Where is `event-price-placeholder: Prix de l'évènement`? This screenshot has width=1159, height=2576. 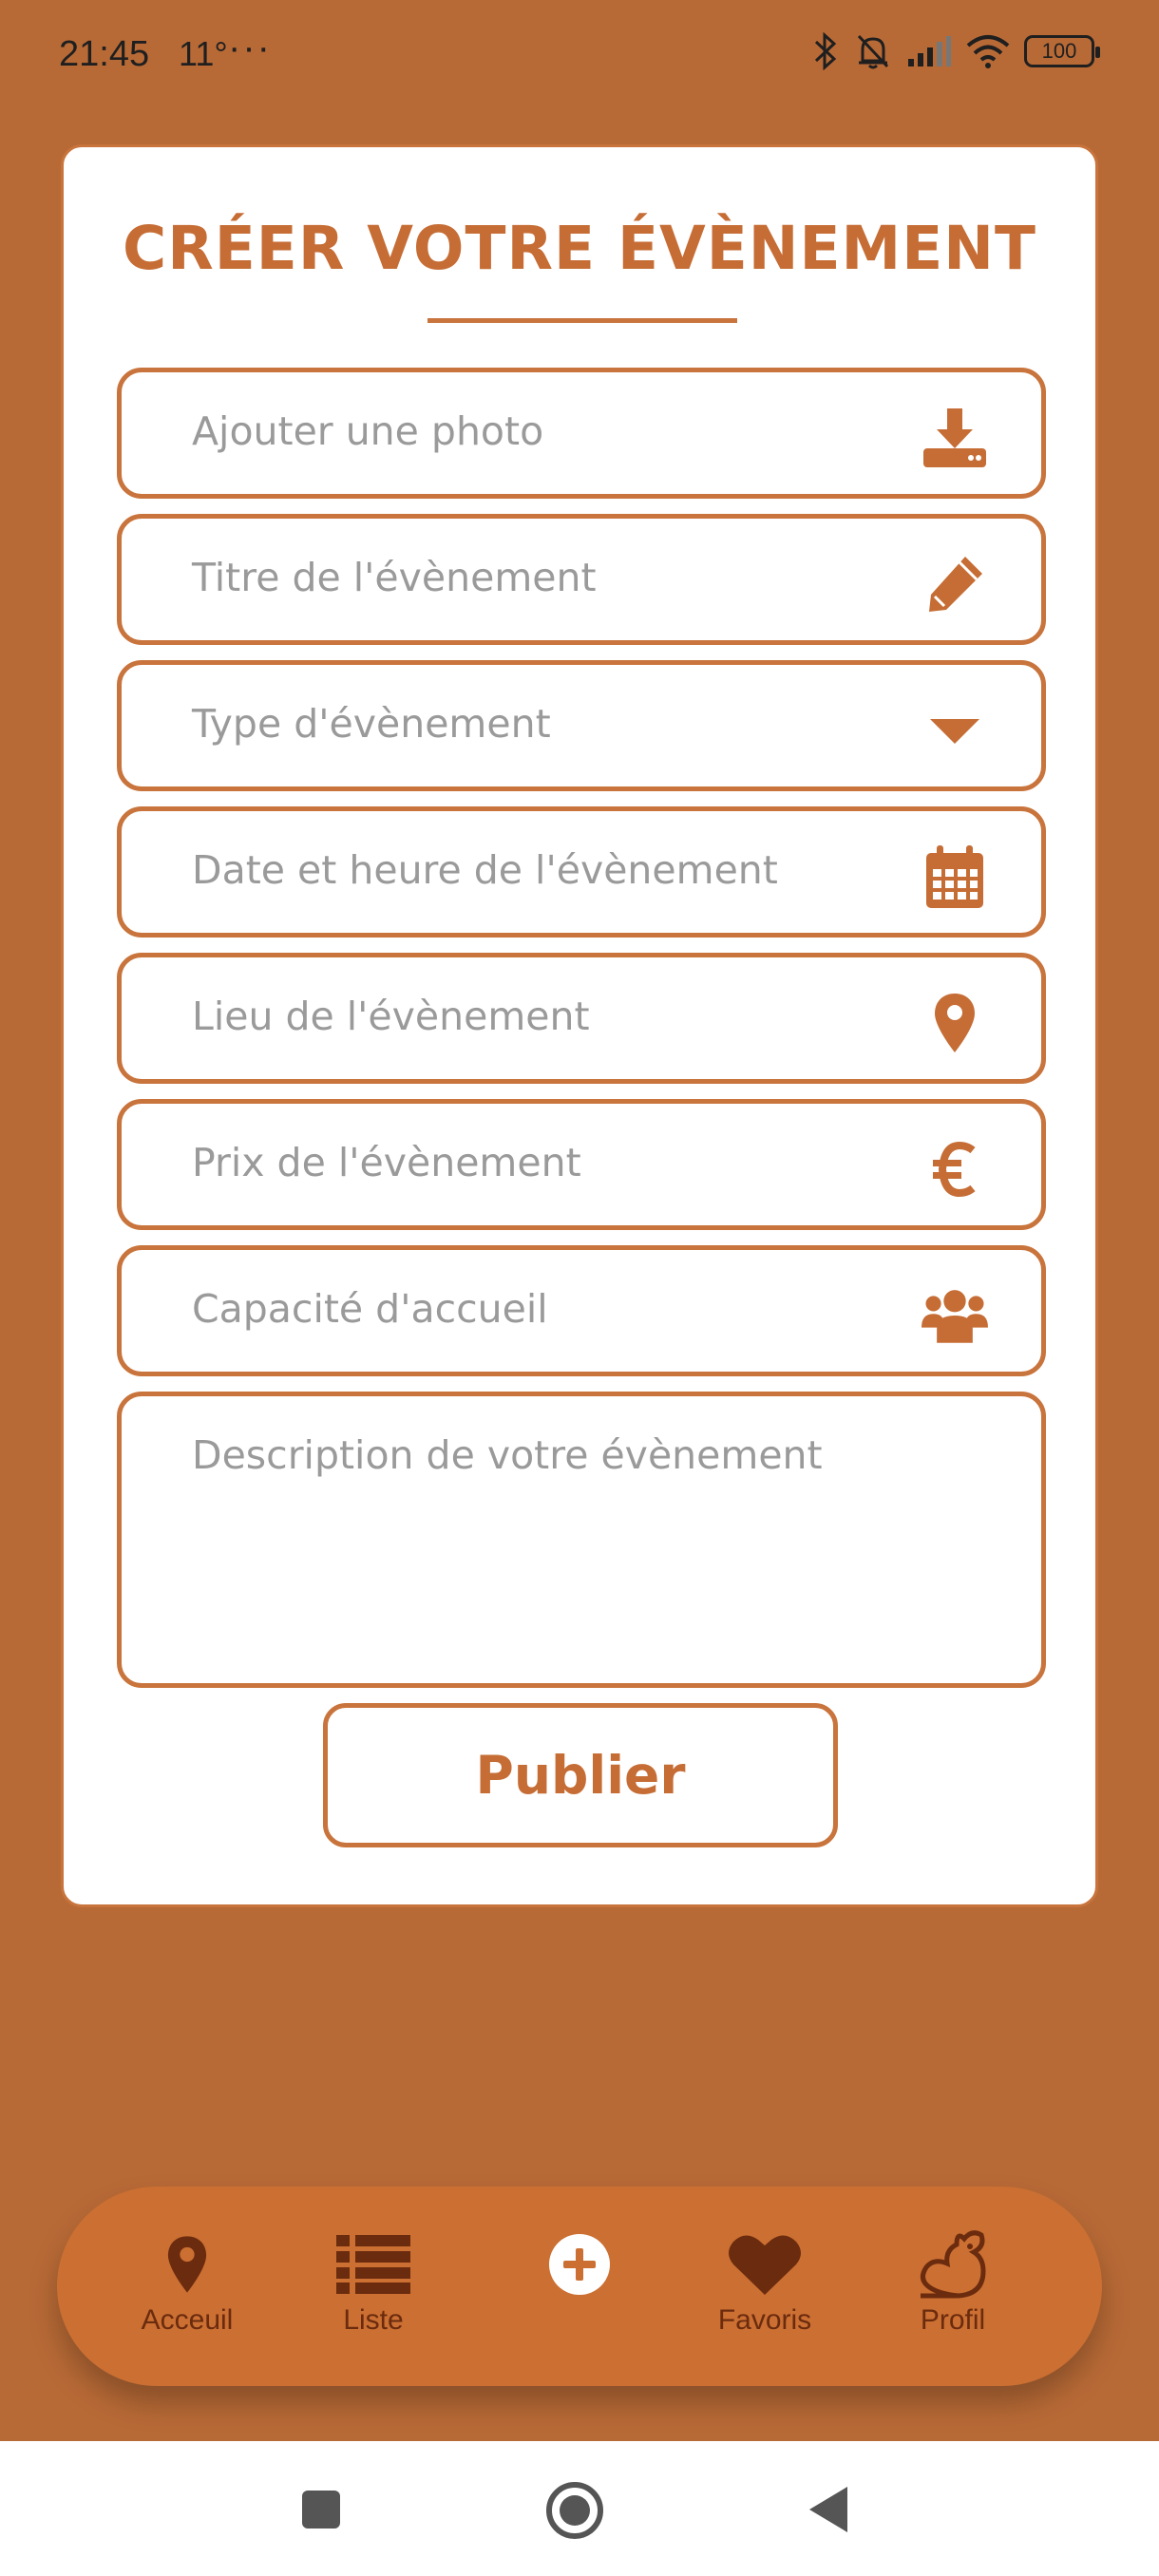
event-price-placeholder: Prix de l'évènement is located at coordinates (386, 1162).